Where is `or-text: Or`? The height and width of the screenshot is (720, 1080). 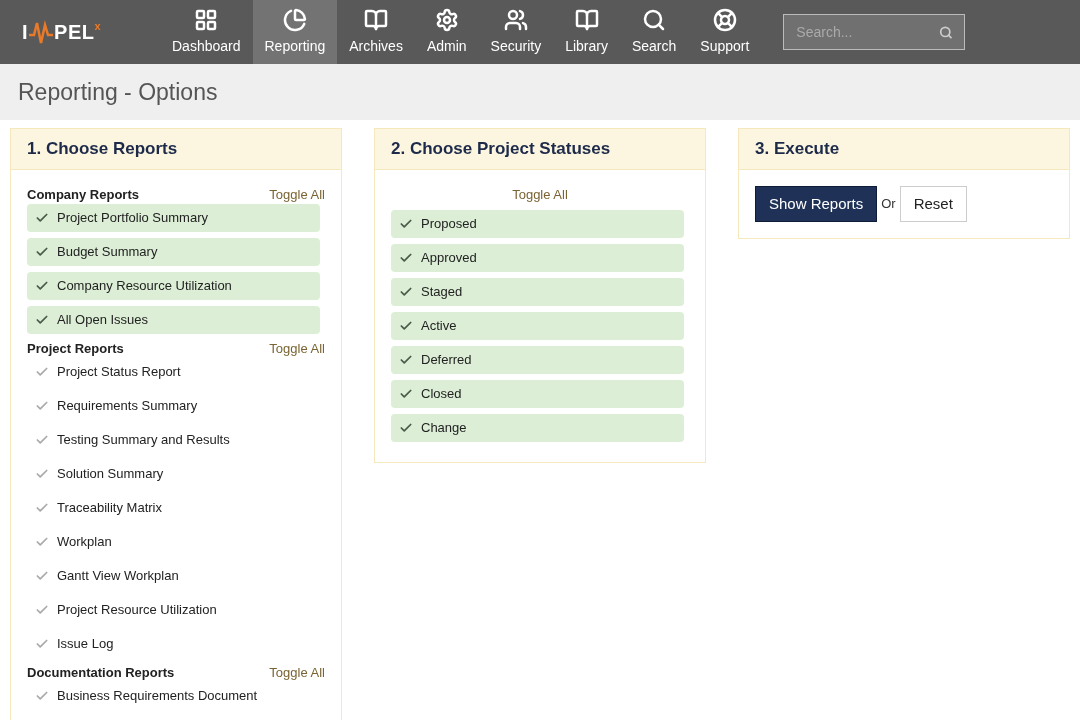
or-text: Or is located at coordinates (888, 204).